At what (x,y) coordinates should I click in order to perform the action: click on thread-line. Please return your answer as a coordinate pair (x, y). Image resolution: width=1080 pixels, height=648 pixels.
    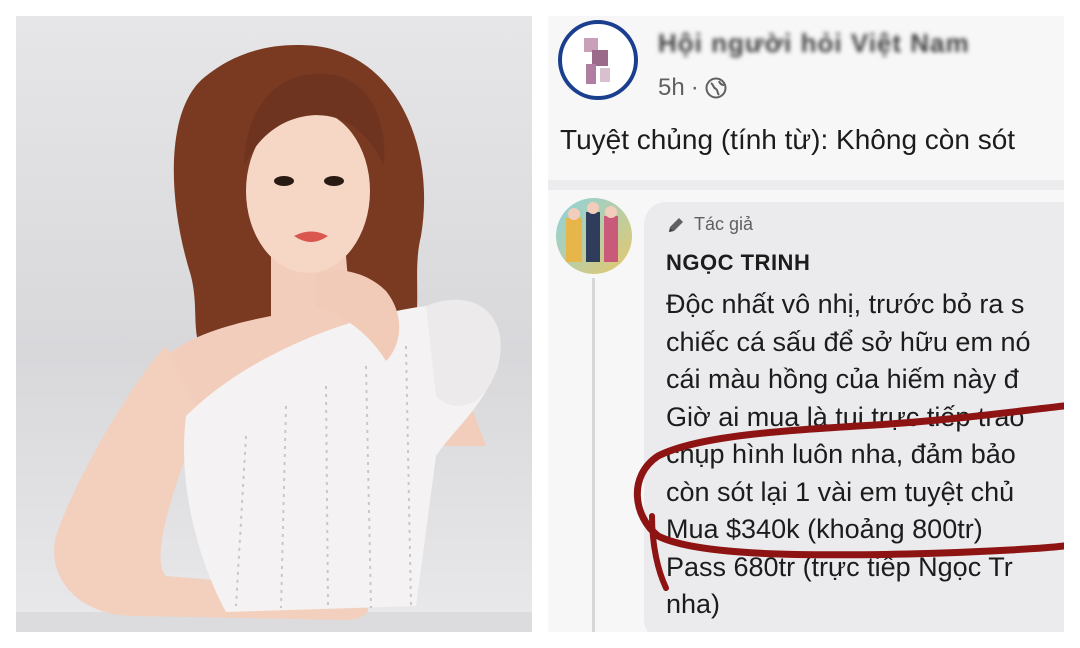
    Looking at the image, I should click on (593, 455).